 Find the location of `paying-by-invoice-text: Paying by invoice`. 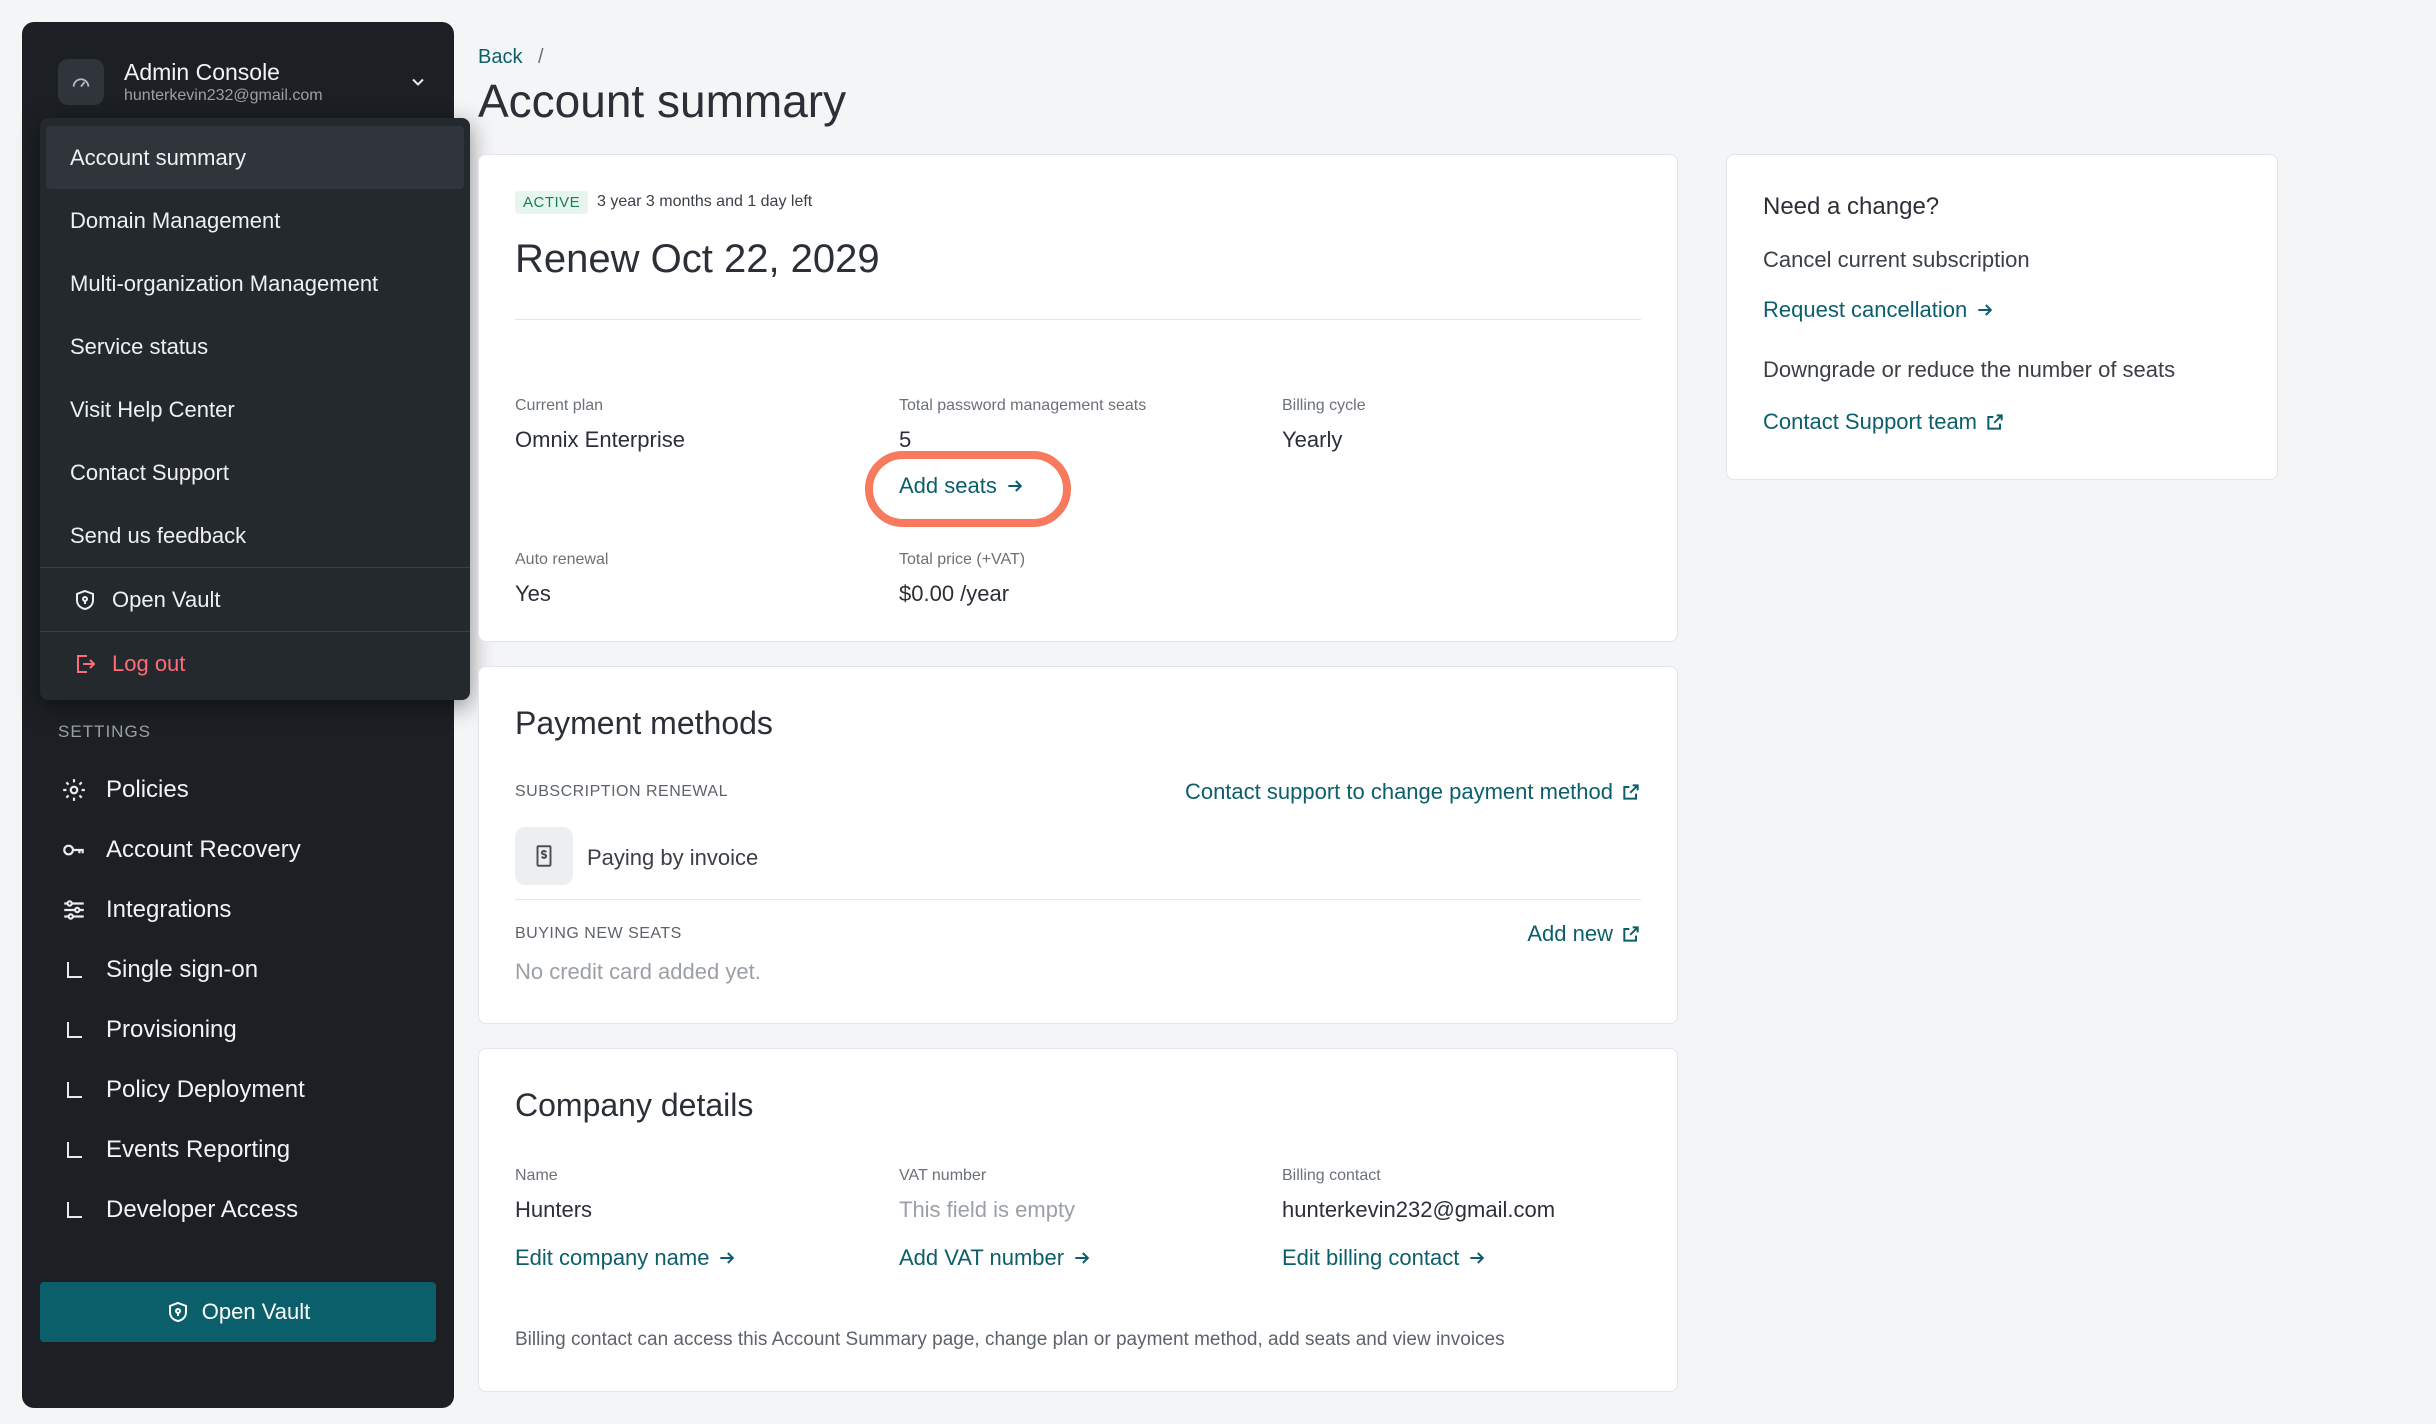

paying-by-invoice-text: Paying by invoice is located at coordinates (673, 857).